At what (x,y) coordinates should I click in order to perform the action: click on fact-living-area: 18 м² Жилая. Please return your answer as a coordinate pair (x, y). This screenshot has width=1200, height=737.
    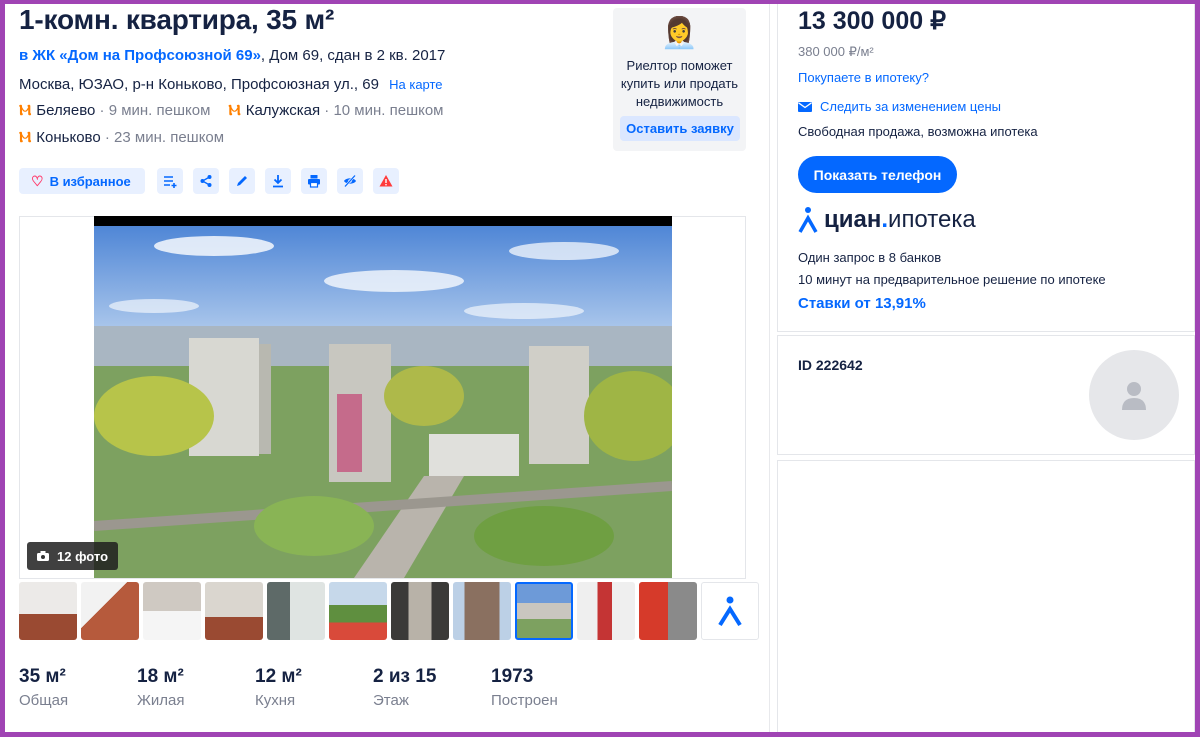
    Looking at the image, I should click on (196, 687).